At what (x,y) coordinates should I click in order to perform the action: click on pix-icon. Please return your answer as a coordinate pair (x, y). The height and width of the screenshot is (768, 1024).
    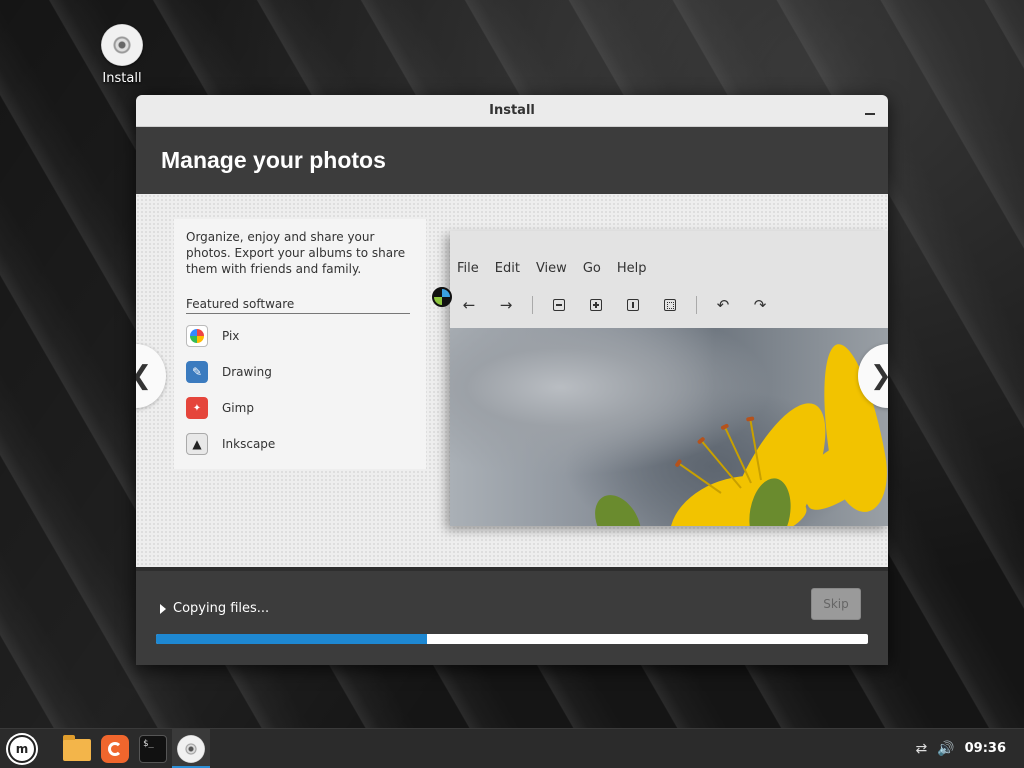
    Looking at the image, I should click on (197, 336).